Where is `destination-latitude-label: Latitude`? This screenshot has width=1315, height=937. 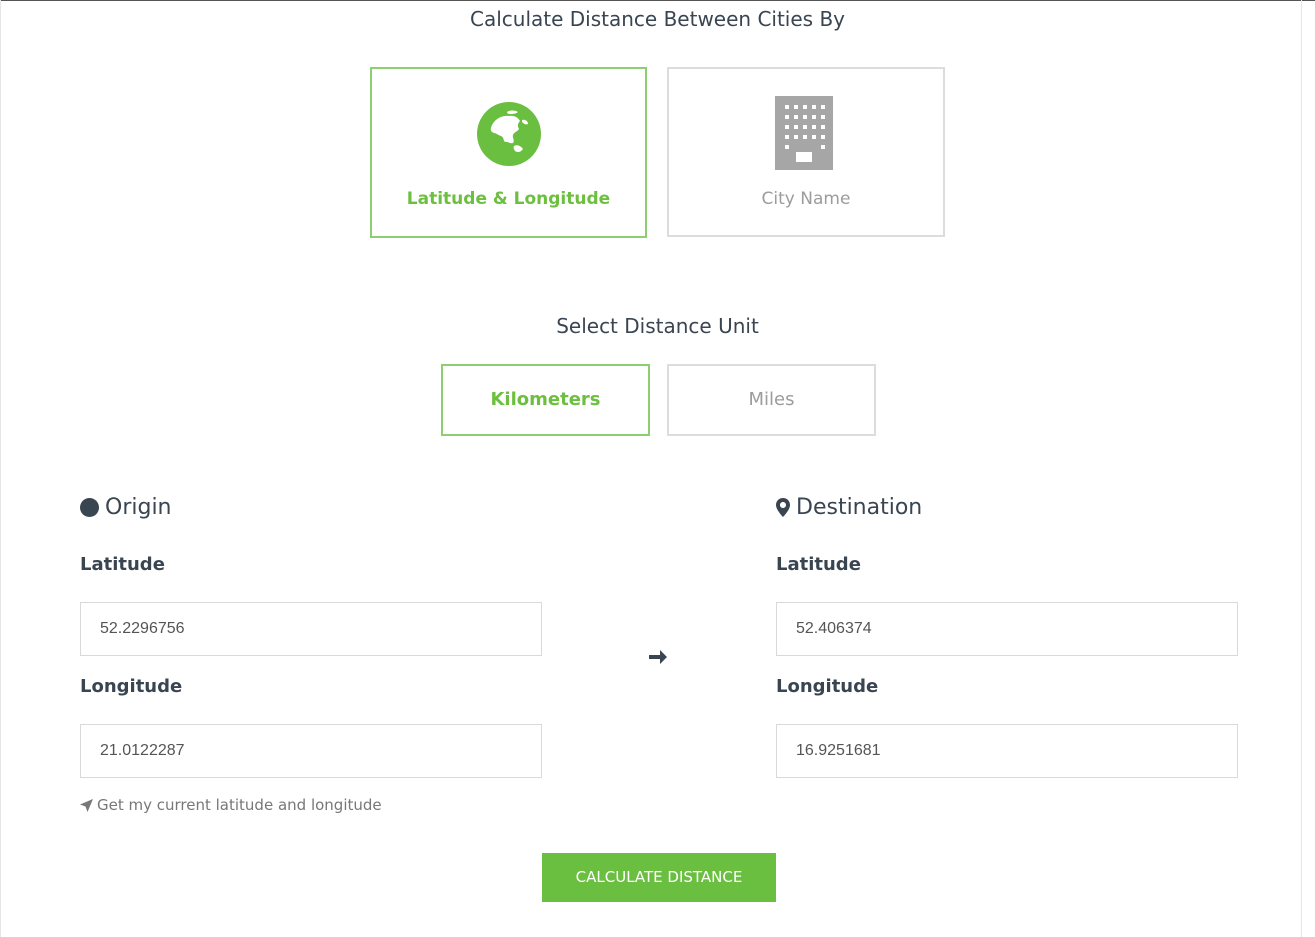
destination-latitude-label: Latitude is located at coordinates (818, 564).